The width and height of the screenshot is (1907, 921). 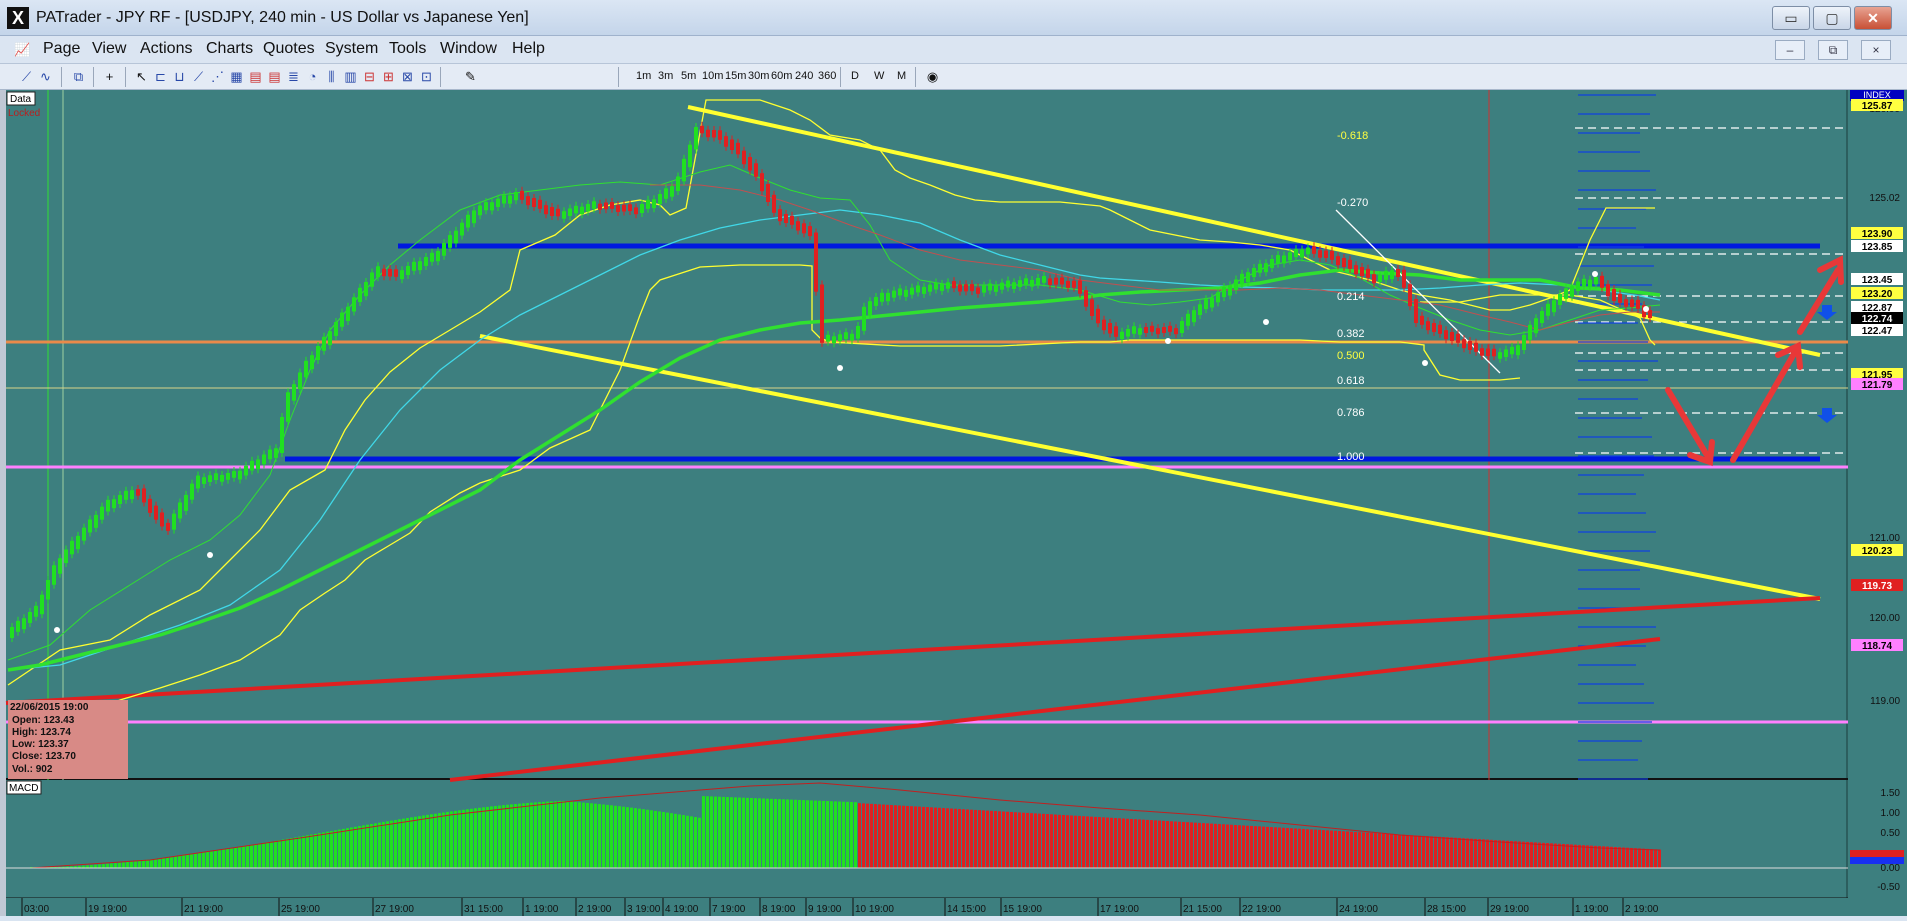 I want to click on price-axis-label: 121.00, so click(x=1884, y=538).